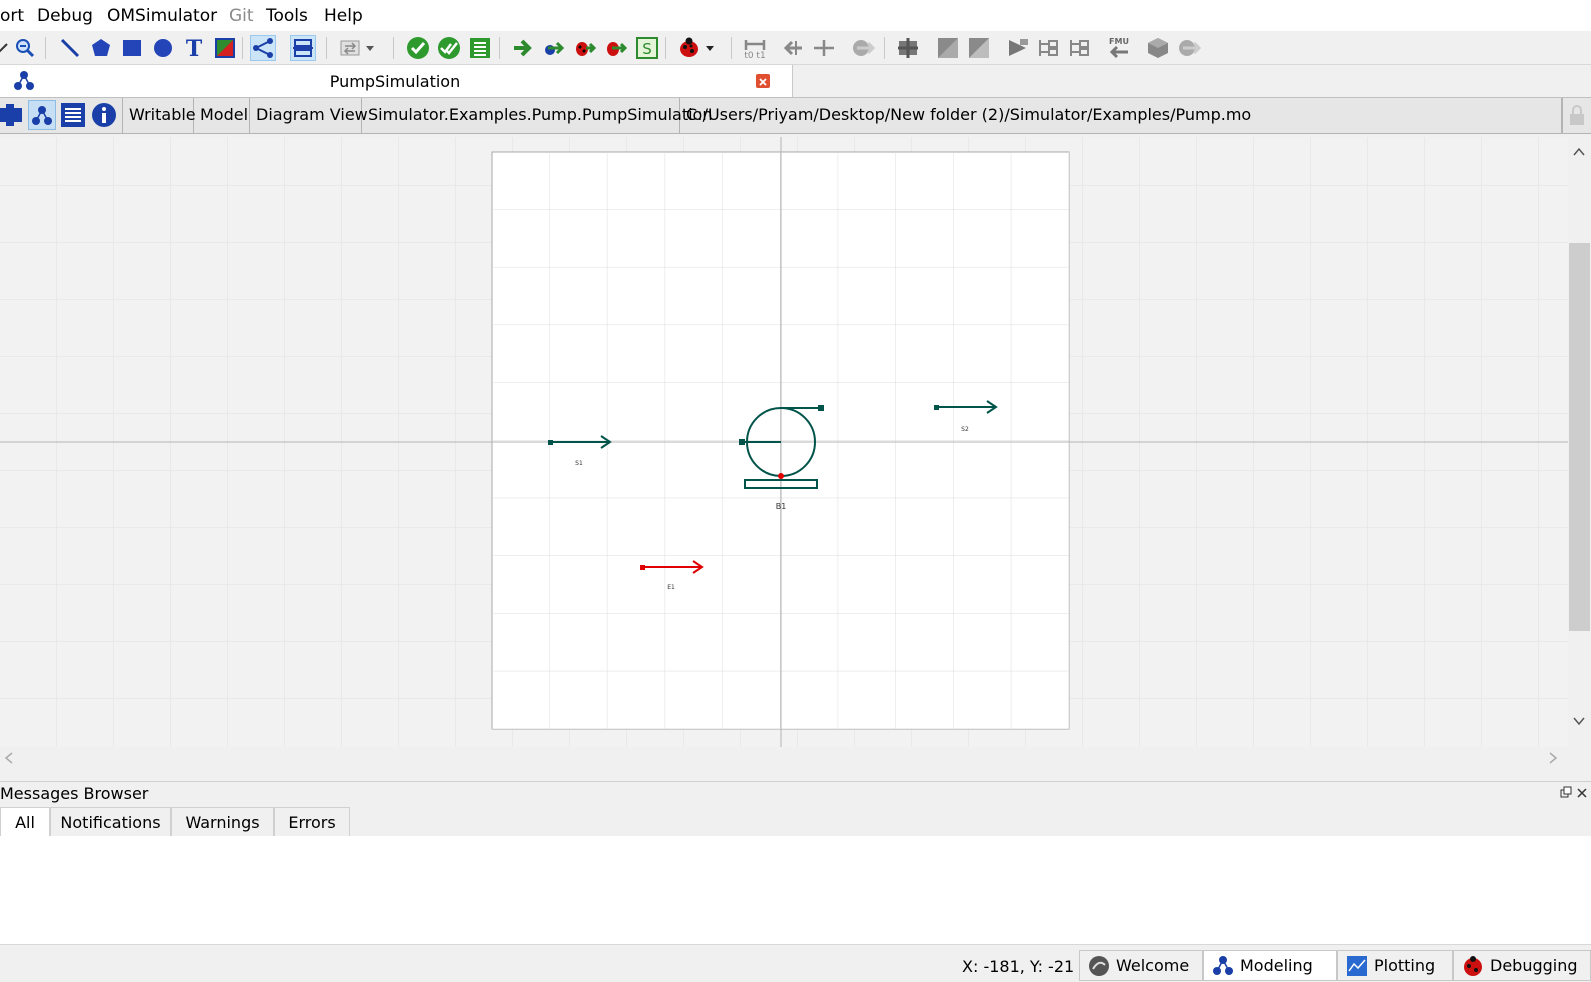 This screenshot has height=982, width=1591. Describe the element at coordinates (979, 48) in the screenshot. I see `oms-open-icon` at that location.